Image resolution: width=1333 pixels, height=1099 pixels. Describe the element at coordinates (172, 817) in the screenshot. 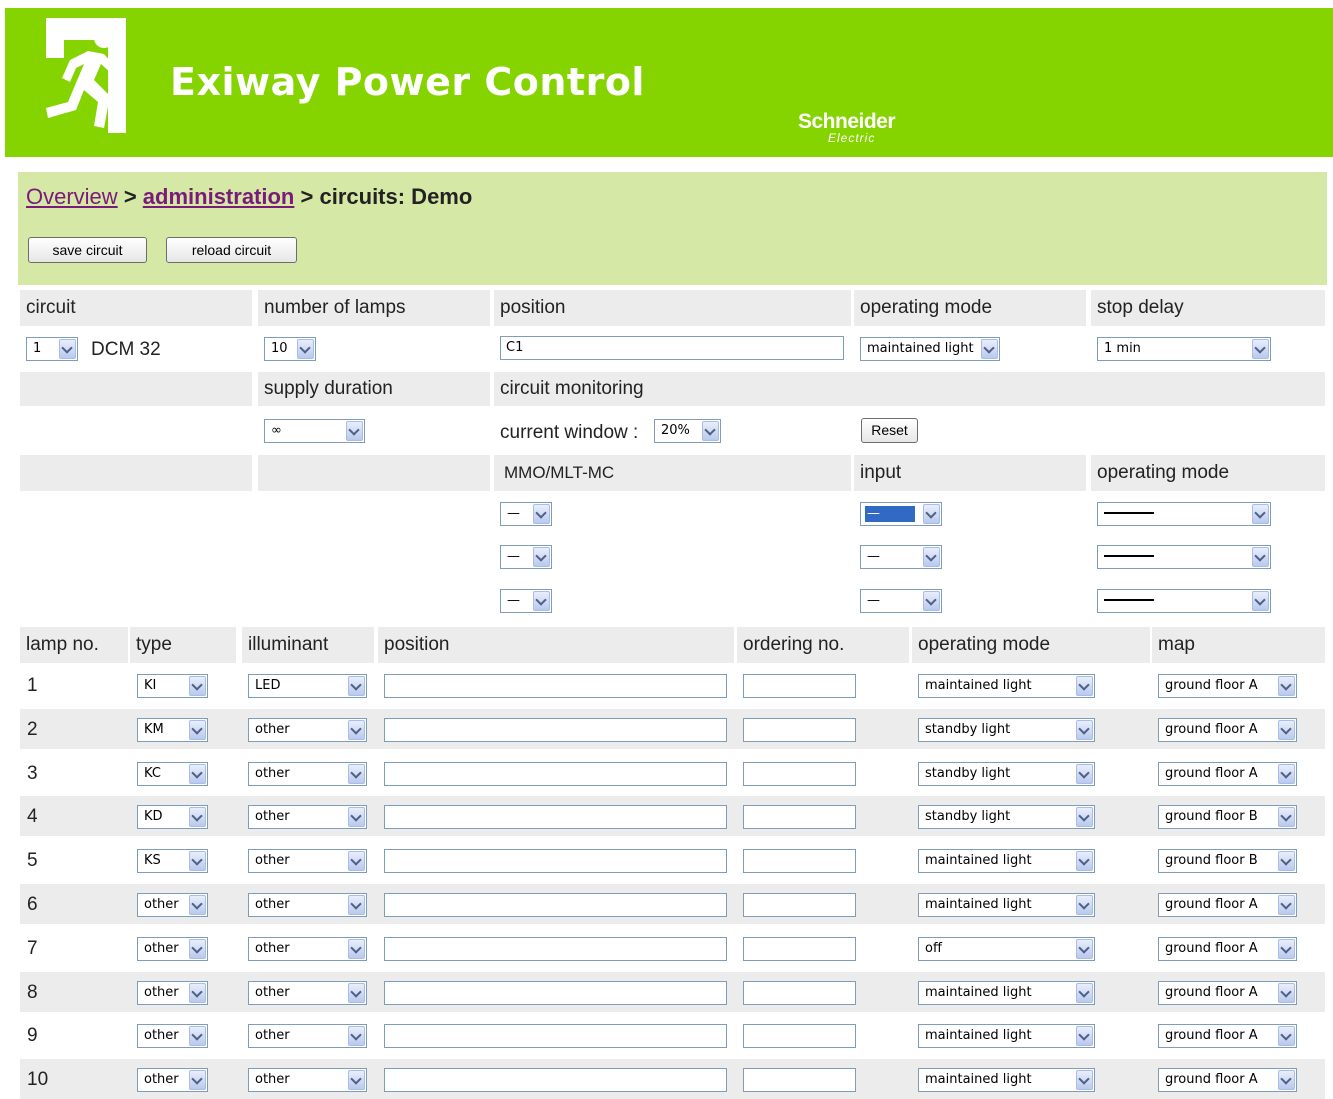

I see `lamp-type-select: KD` at that location.